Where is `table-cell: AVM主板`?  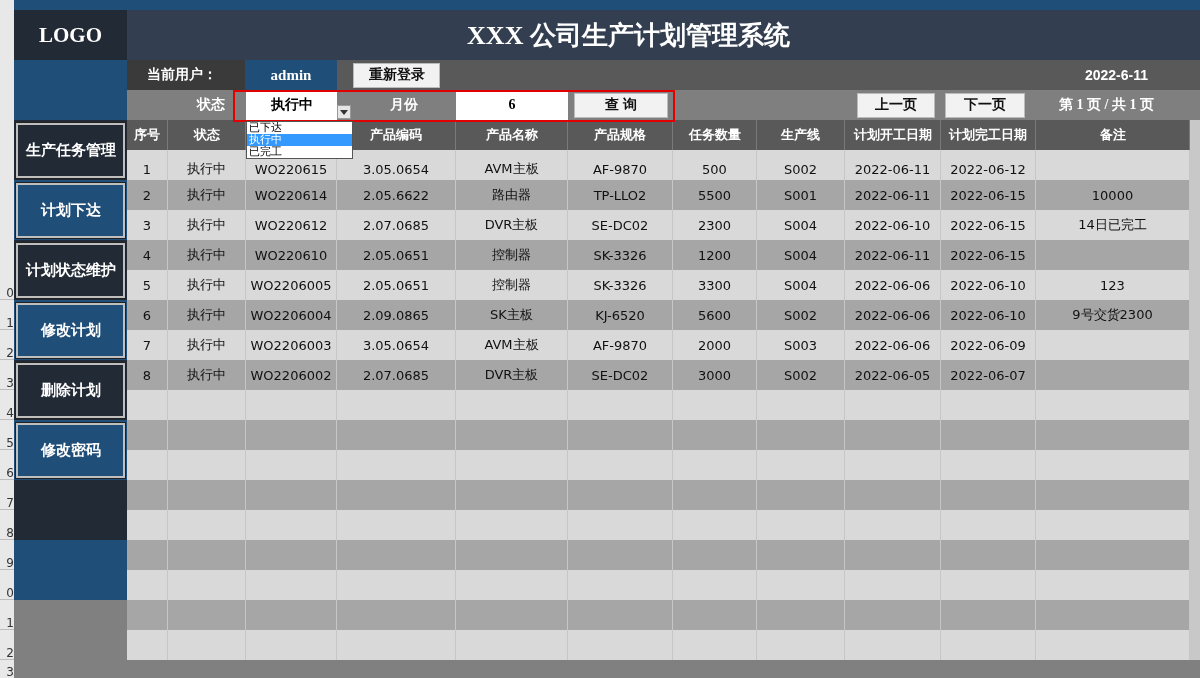
table-cell: AVM主板 is located at coordinates (511, 345).